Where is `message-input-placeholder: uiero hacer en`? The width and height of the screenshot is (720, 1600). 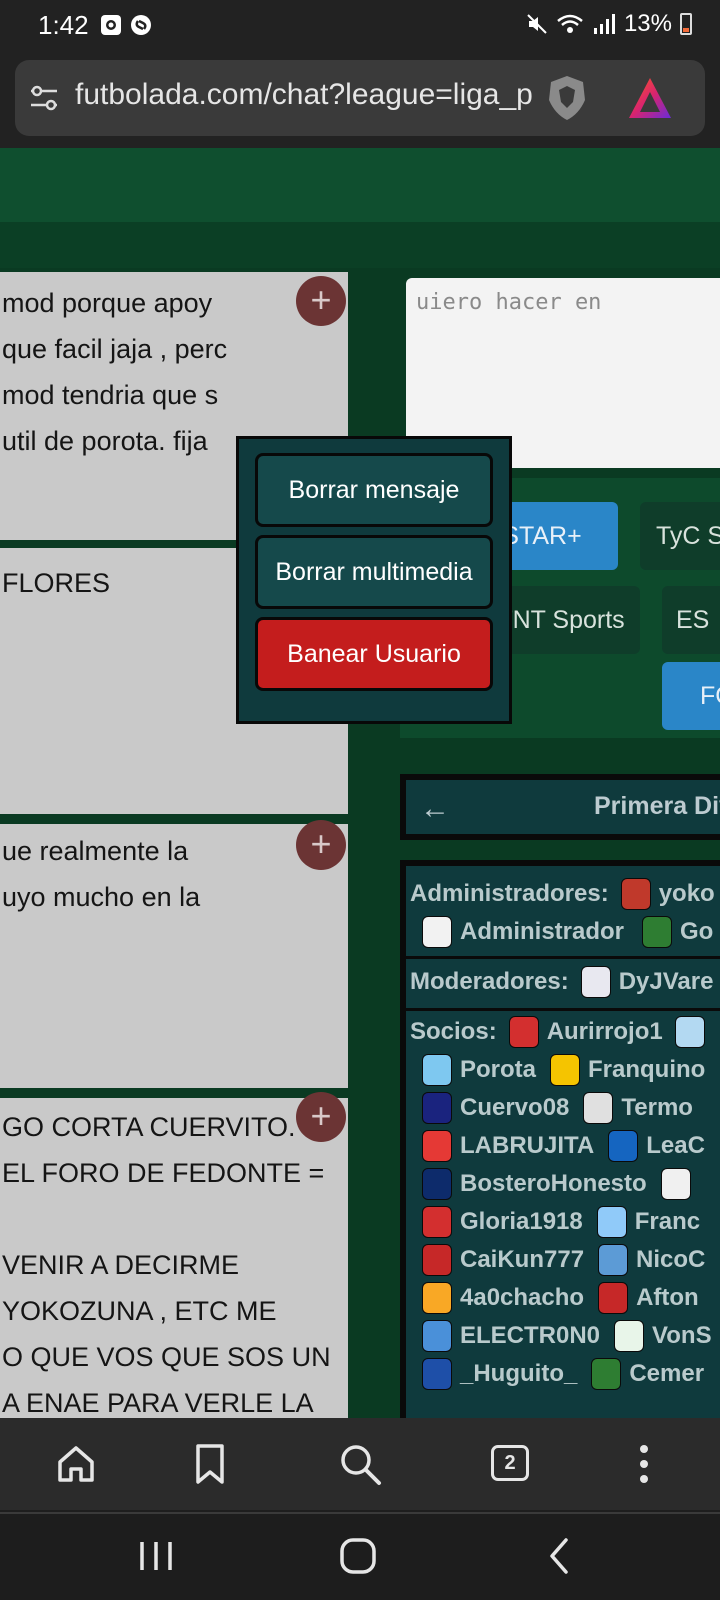
message-input-placeholder: uiero hacer en is located at coordinates (509, 302).